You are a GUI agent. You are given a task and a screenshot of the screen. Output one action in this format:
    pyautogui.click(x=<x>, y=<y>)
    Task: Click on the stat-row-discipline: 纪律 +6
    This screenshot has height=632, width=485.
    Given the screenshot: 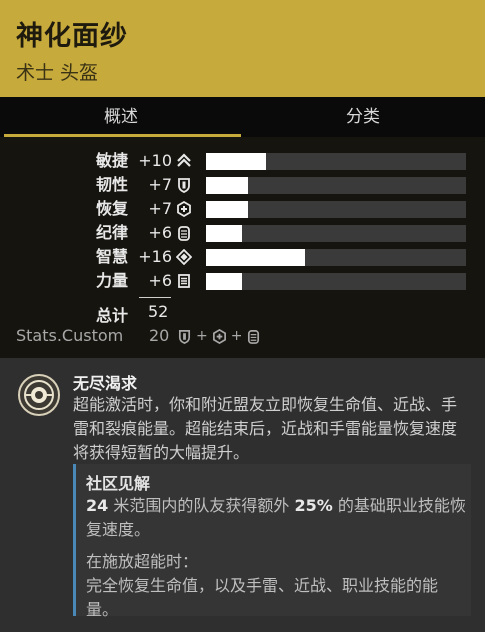 What is the action you would take?
    pyautogui.click(x=242, y=233)
    